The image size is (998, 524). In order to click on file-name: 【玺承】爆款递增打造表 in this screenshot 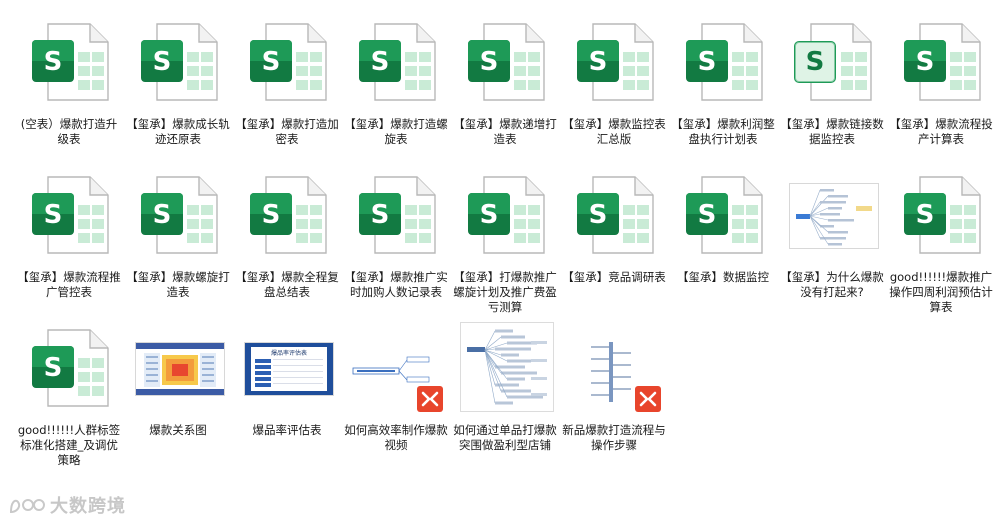, I will do `click(505, 131)`.